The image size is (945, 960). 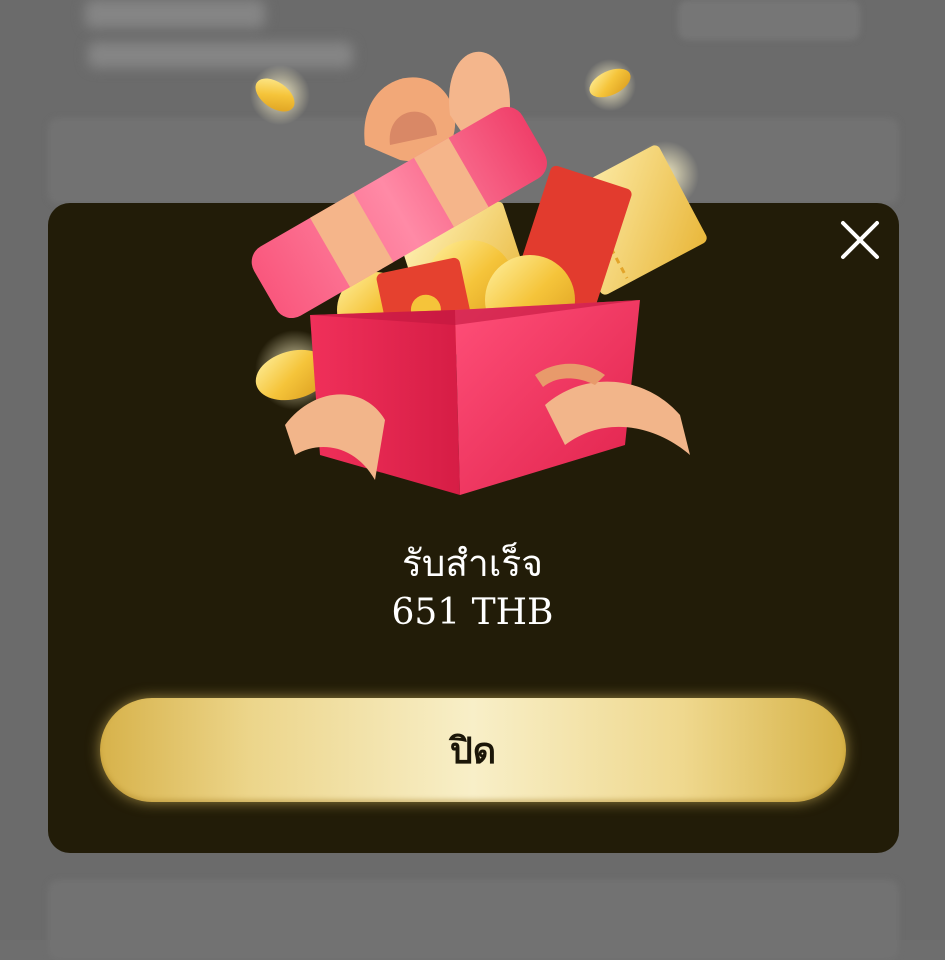 I want to click on background-card, so click(x=473, y=920).